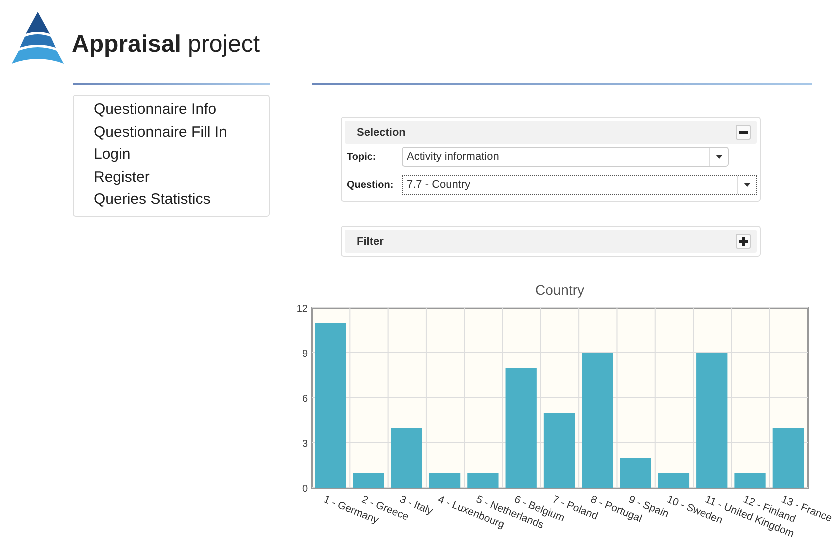 The image size is (840, 547). Describe the element at coordinates (305, 354) in the screenshot. I see `axis-tick-label: 9` at that location.